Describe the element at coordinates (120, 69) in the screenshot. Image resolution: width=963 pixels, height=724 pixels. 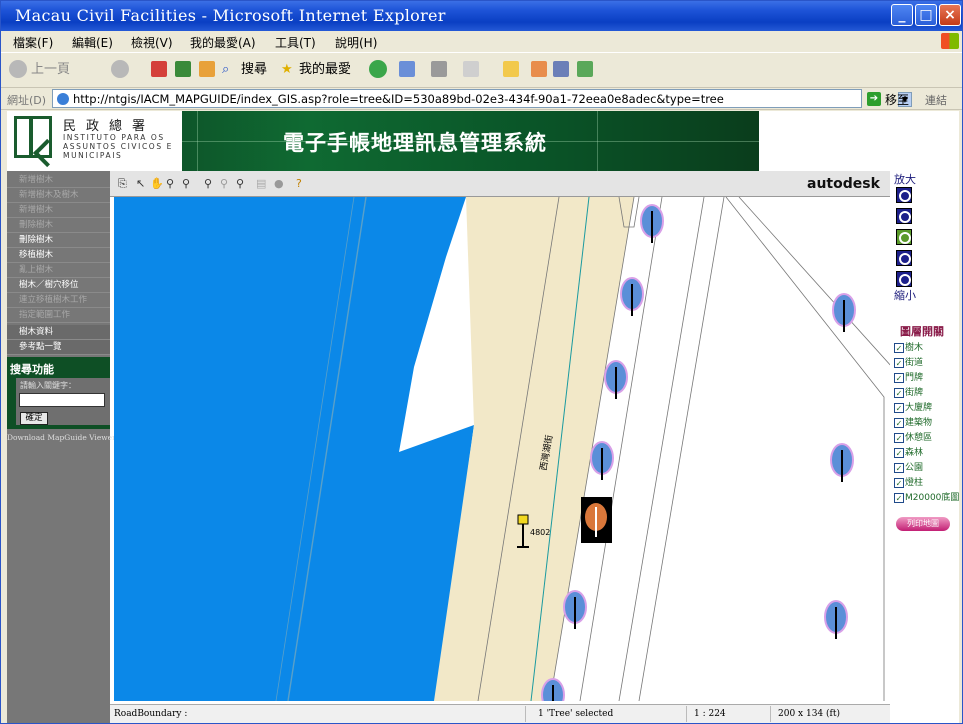
I see `forward-arrow-icon` at that location.